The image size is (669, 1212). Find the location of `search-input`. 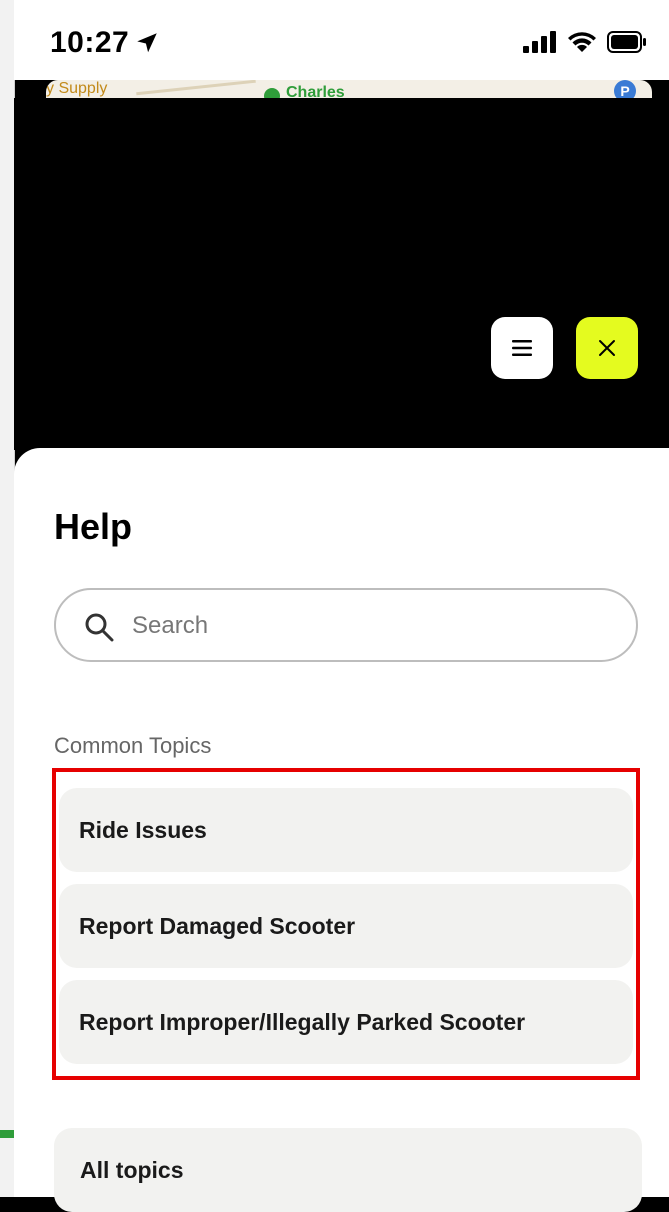

search-input is located at coordinates (372, 626).